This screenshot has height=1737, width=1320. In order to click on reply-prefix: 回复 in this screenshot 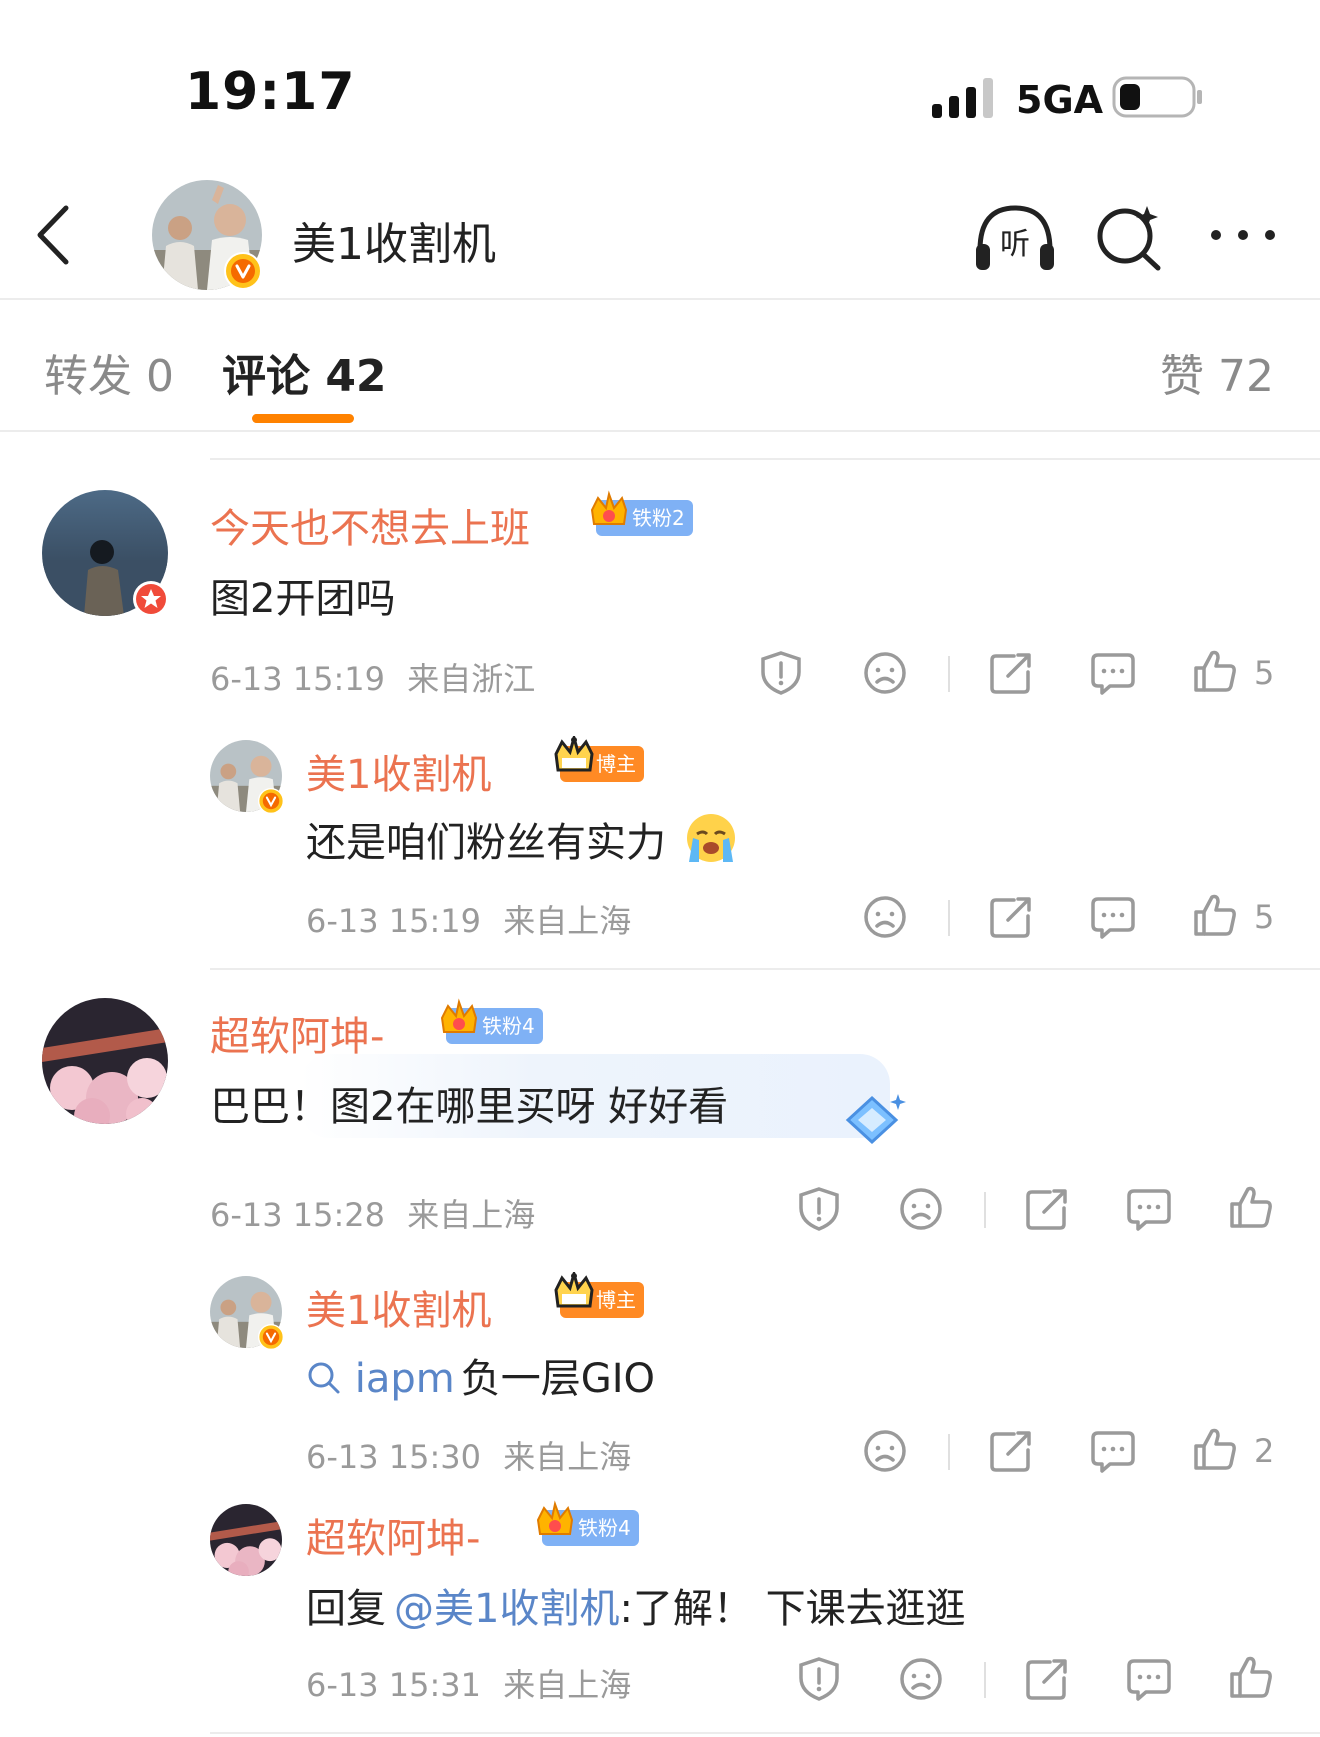, I will do `click(346, 1609)`.